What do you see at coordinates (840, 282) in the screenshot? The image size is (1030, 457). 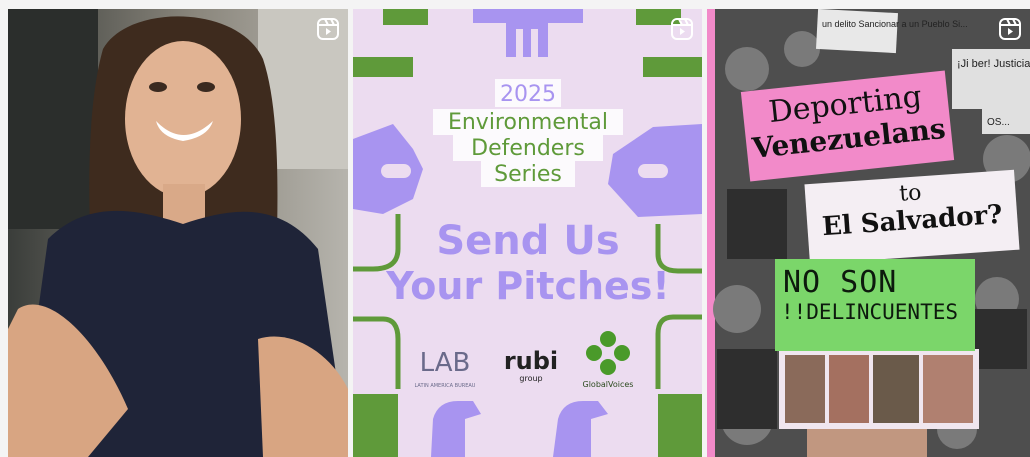 I see `sign-line1: NO SON` at bounding box center [840, 282].